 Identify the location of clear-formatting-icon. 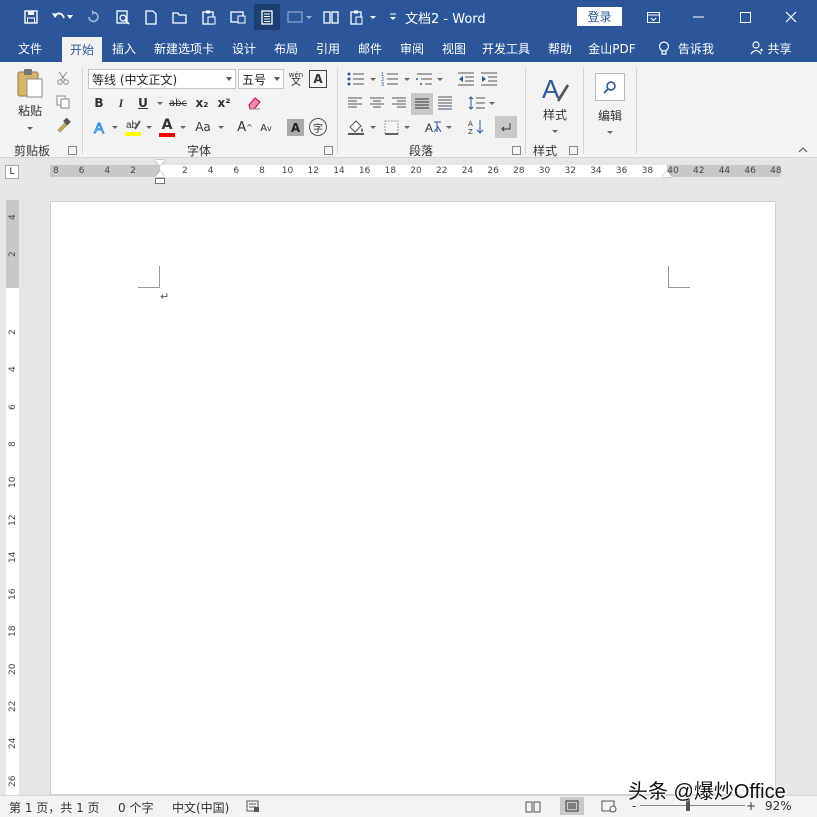
(254, 103).